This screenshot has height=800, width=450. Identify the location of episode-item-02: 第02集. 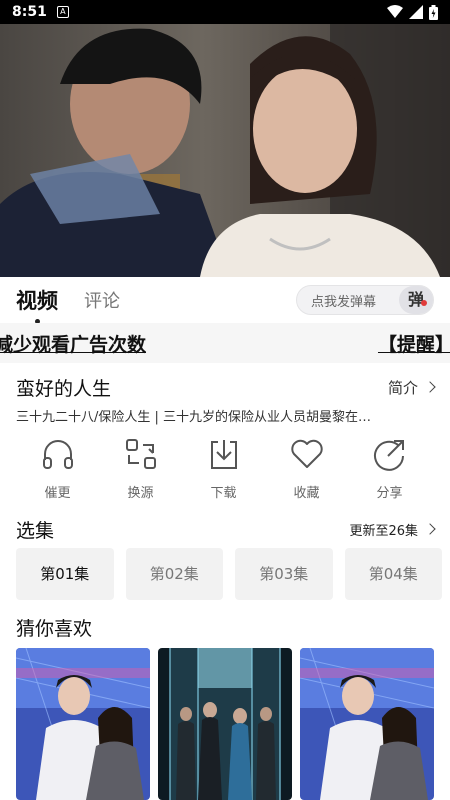
(174, 574).